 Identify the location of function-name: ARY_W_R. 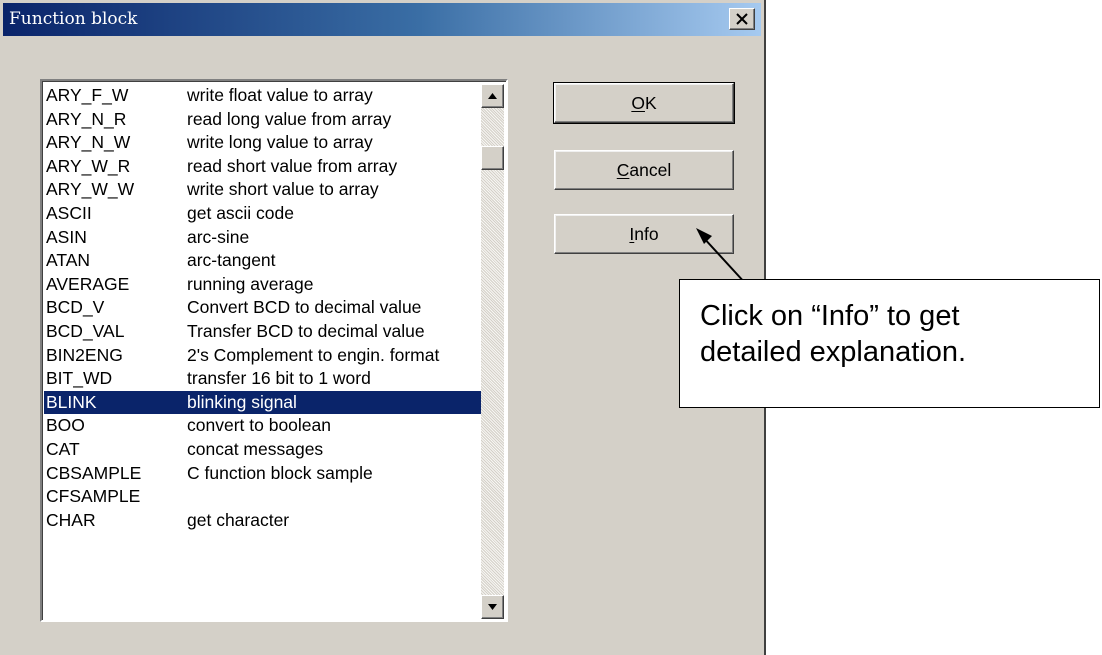
(88, 165).